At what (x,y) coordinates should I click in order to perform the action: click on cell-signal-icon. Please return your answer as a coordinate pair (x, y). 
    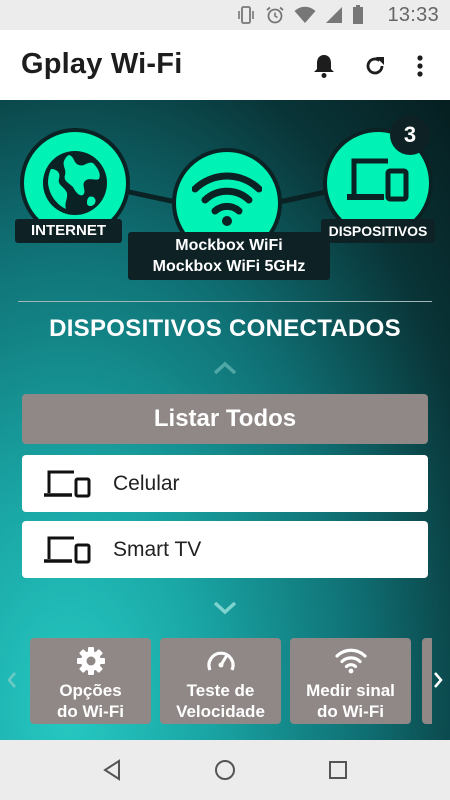
    Looking at the image, I should click on (334, 15).